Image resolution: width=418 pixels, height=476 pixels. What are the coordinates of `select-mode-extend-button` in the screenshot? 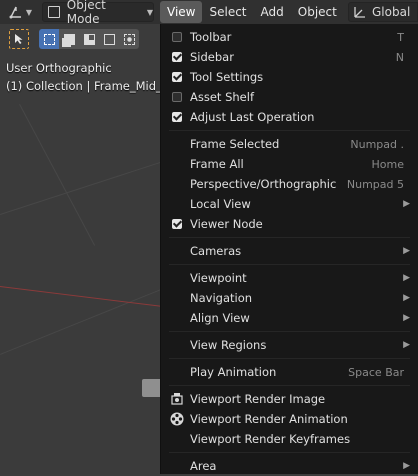 It's located at (69, 39).